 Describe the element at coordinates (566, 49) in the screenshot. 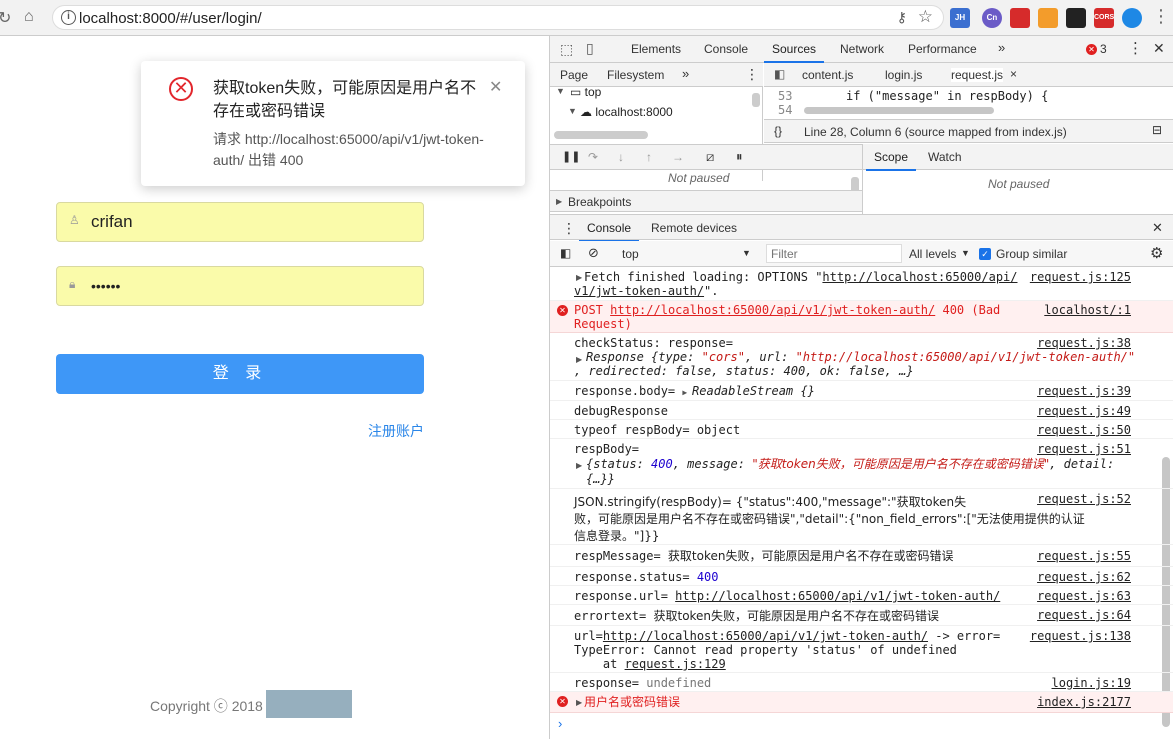

I see `inspect-element-icon: ⬚` at that location.